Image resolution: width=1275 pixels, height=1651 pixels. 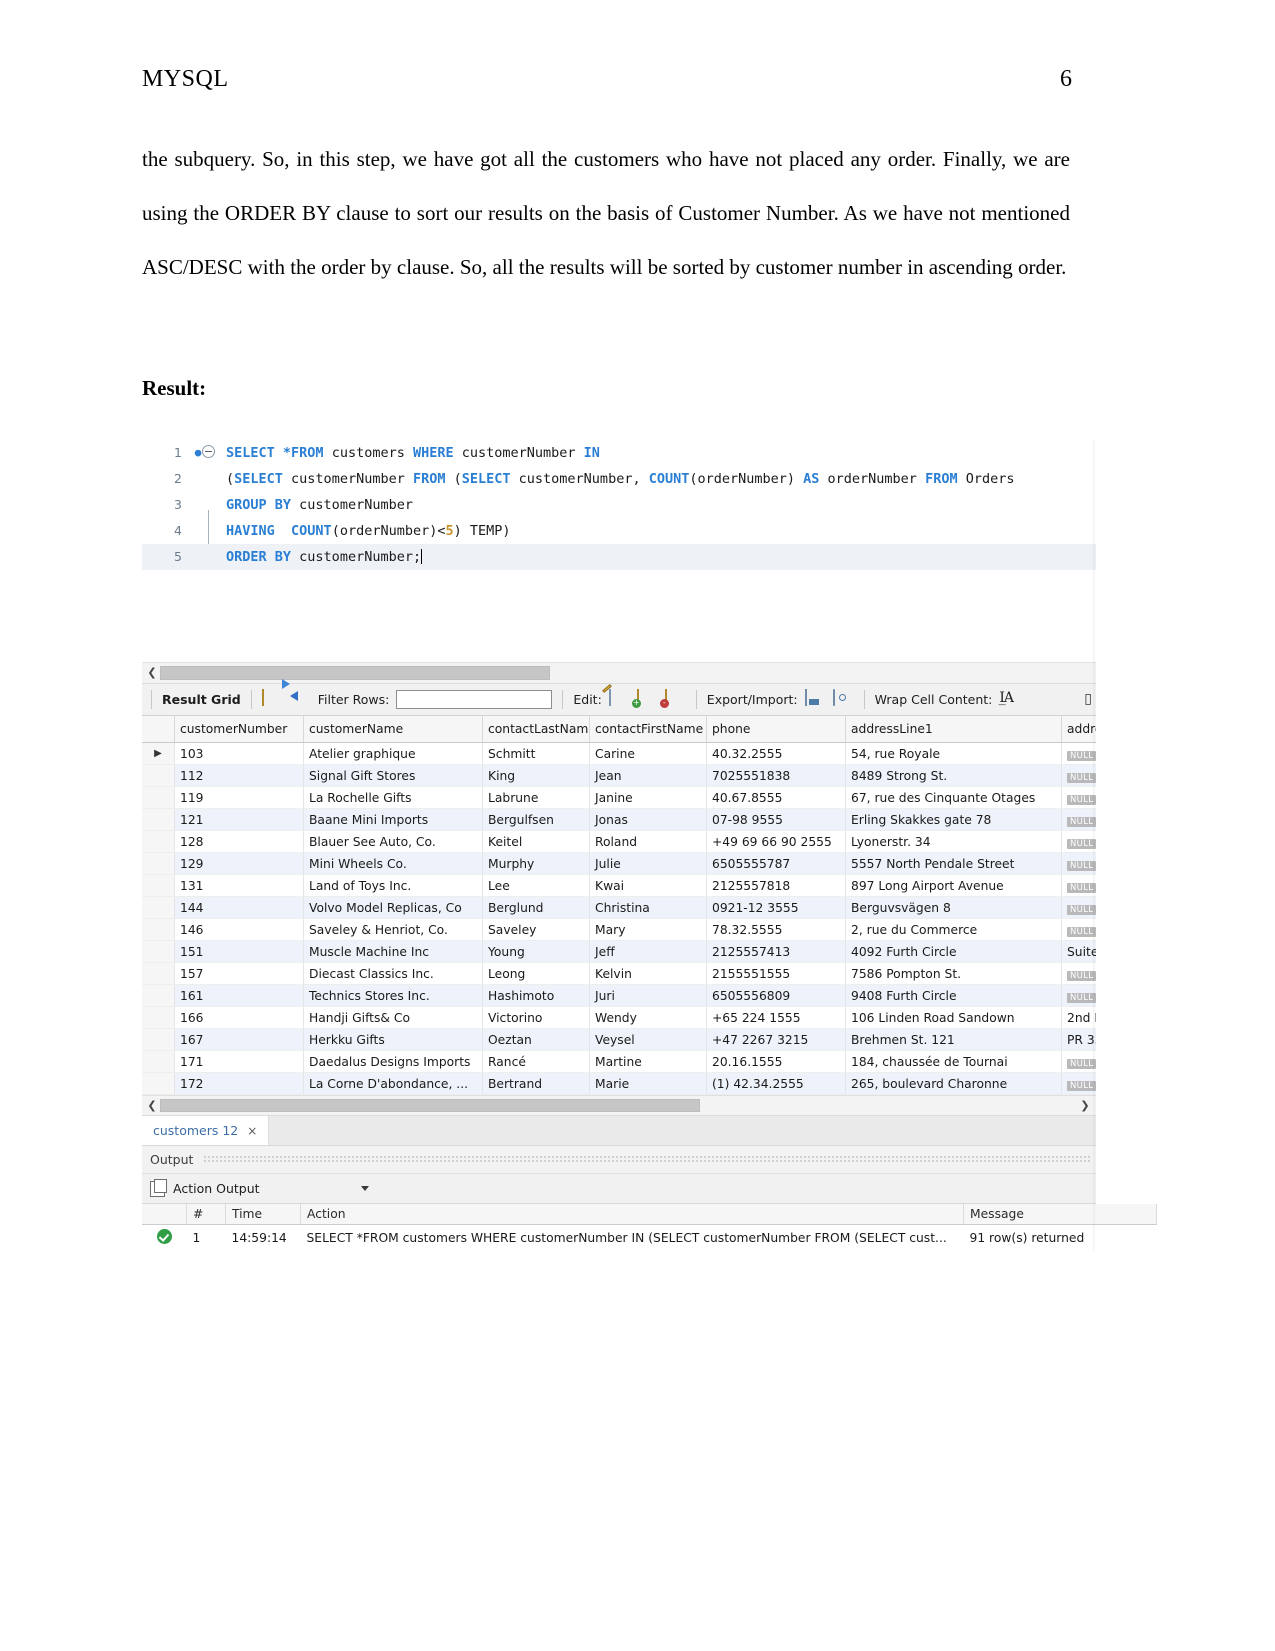 I want to click on code-line-3: 3 GROUP BY customerNumber, so click(x=619, y=505).